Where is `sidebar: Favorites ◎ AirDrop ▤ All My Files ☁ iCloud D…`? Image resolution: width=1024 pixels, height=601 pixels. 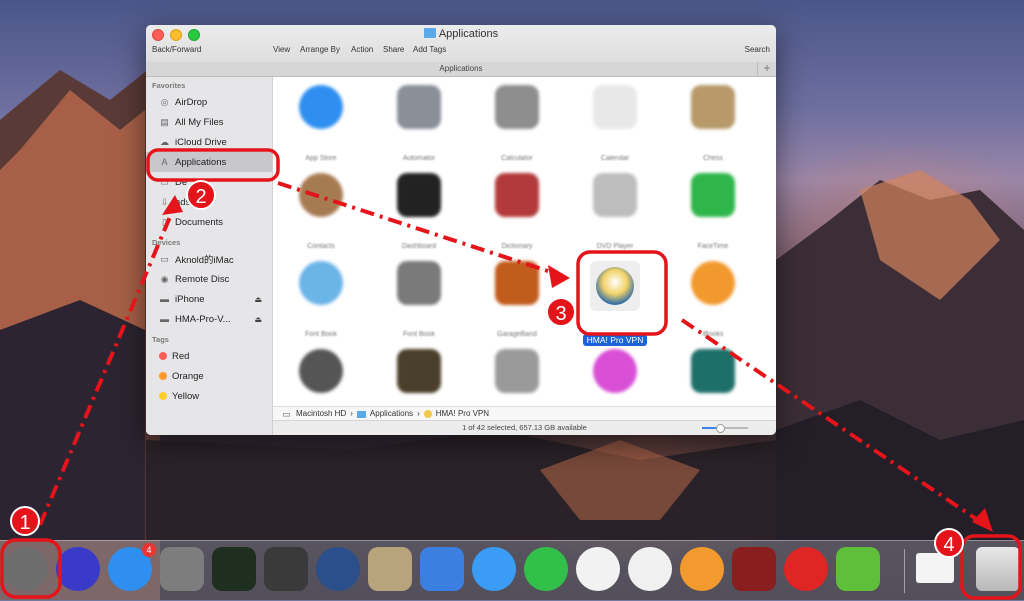
sidebar: Favorites ◎ AirDrop ▤ All My Files ☁ iCloud D… is located at coordinates (209, 256).